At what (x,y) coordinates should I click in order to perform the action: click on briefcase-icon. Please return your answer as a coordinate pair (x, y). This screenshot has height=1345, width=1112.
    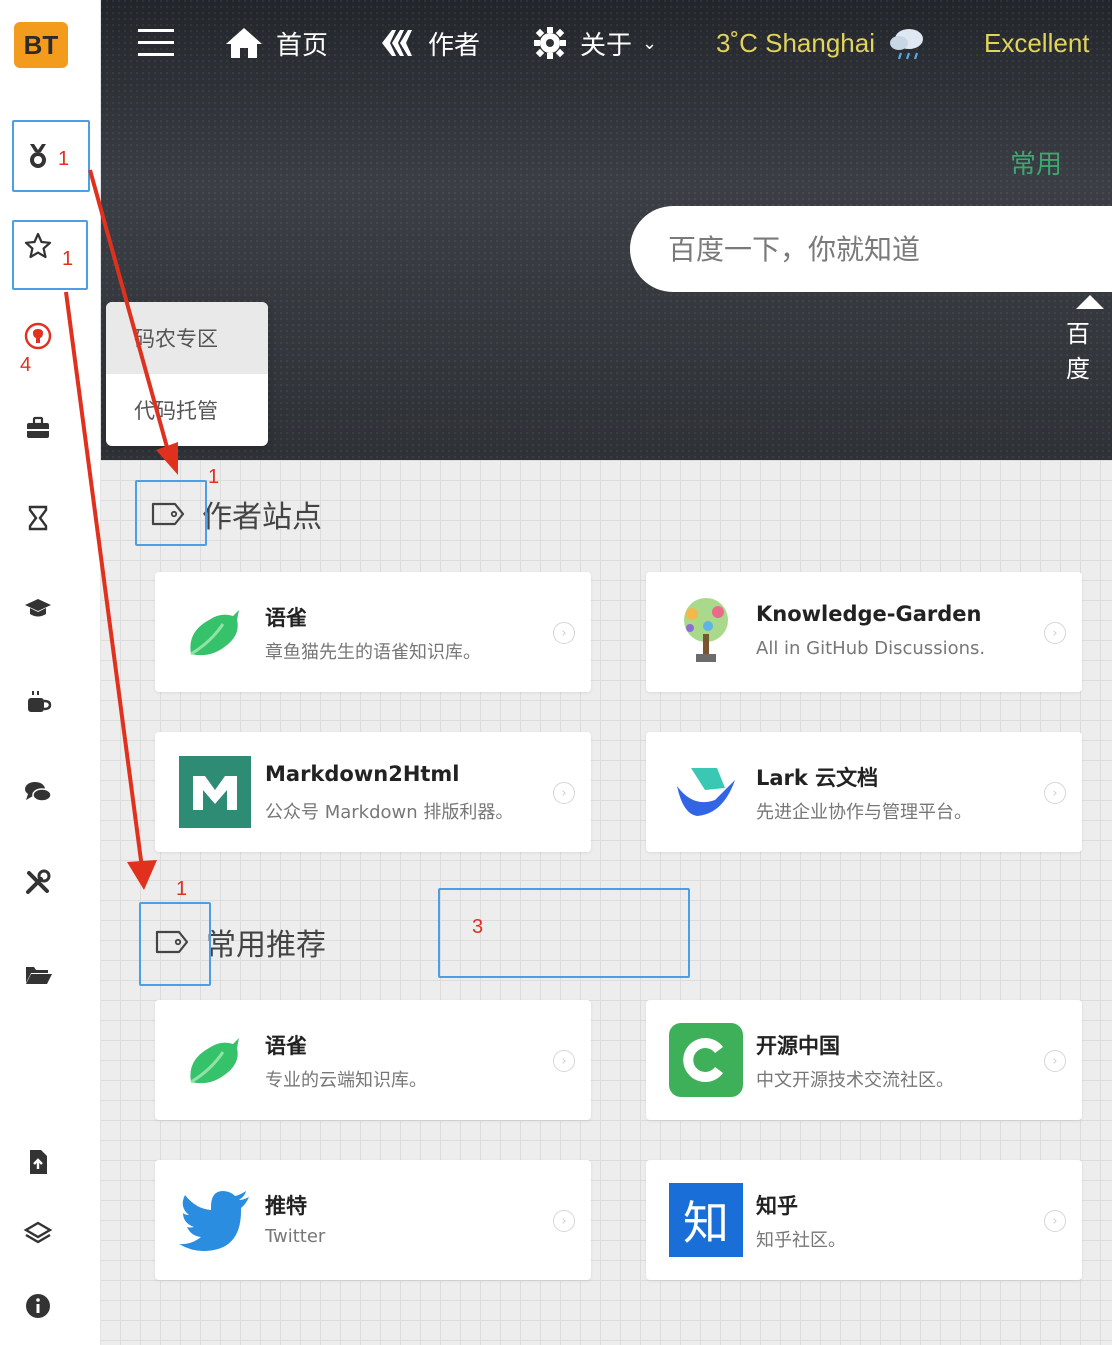
    Looking at the image, I should click on (38, 428).